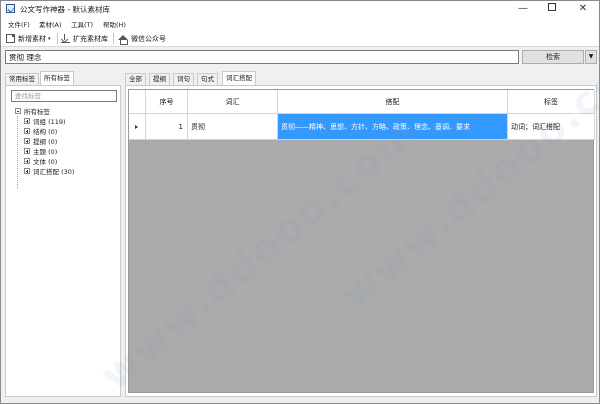 This screenshot has width=600, height=404. What do you see at coordinates (65, 38) in the screenshot?
I see `import-icon` at bounding box center [65, 38].